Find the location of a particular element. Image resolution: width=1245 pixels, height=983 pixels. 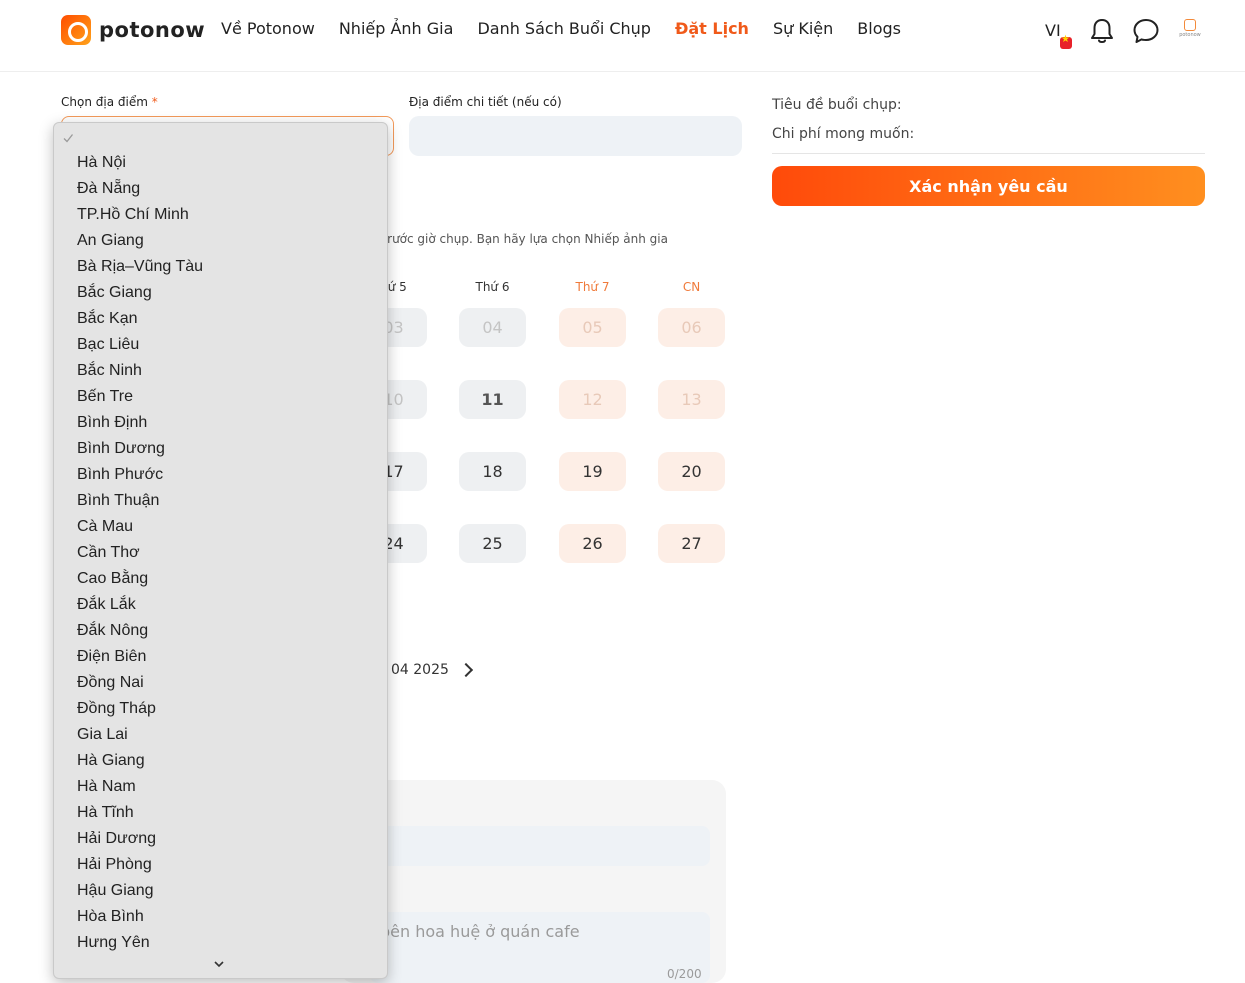

dropdown-option: Điện Biên is located at coordinates (111, 657).